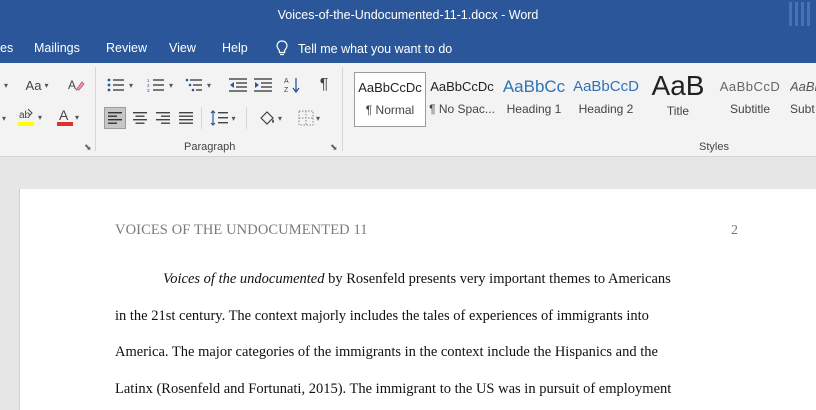  Describe the element at coordinates (678, 111) in the screenshot. I see `style-name: Title` at that location.